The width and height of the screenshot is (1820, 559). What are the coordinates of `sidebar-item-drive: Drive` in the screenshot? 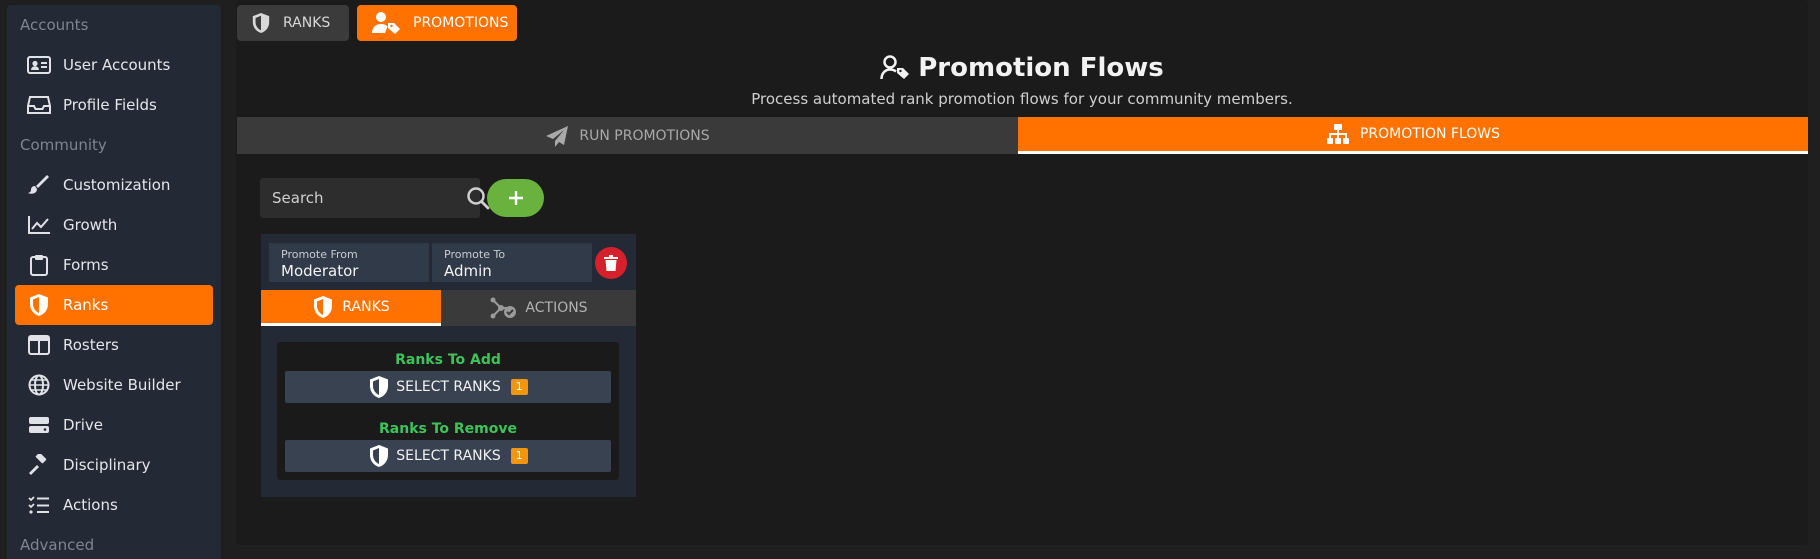 It's located at (114, 425).